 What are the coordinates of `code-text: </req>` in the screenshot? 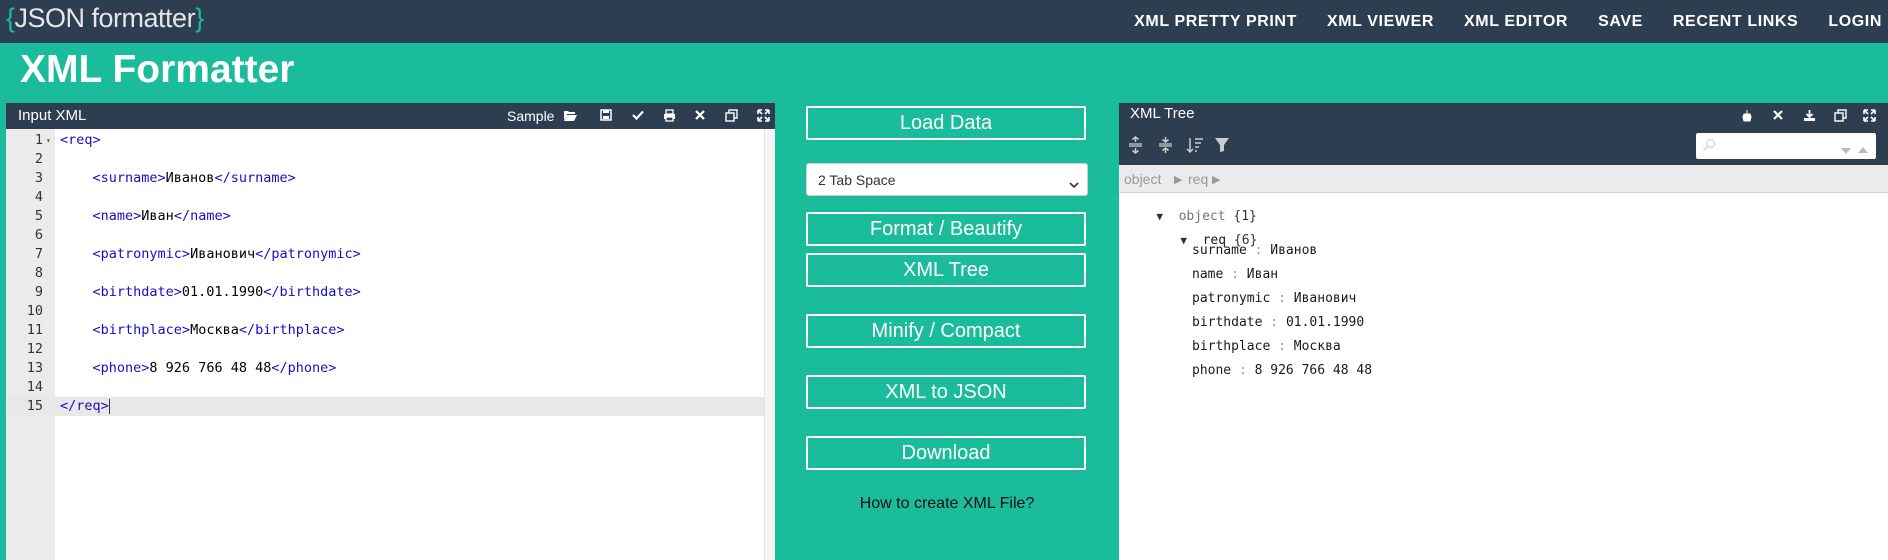 It's located at (85, 406).